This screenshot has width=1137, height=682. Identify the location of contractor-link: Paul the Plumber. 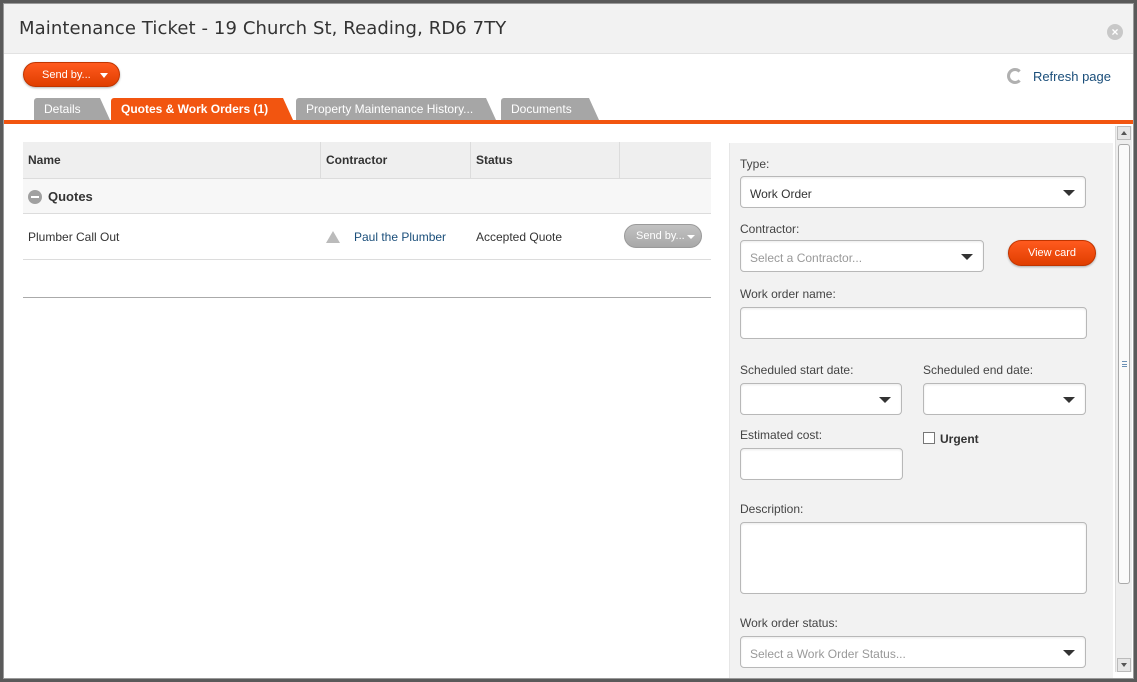
(400, 237).